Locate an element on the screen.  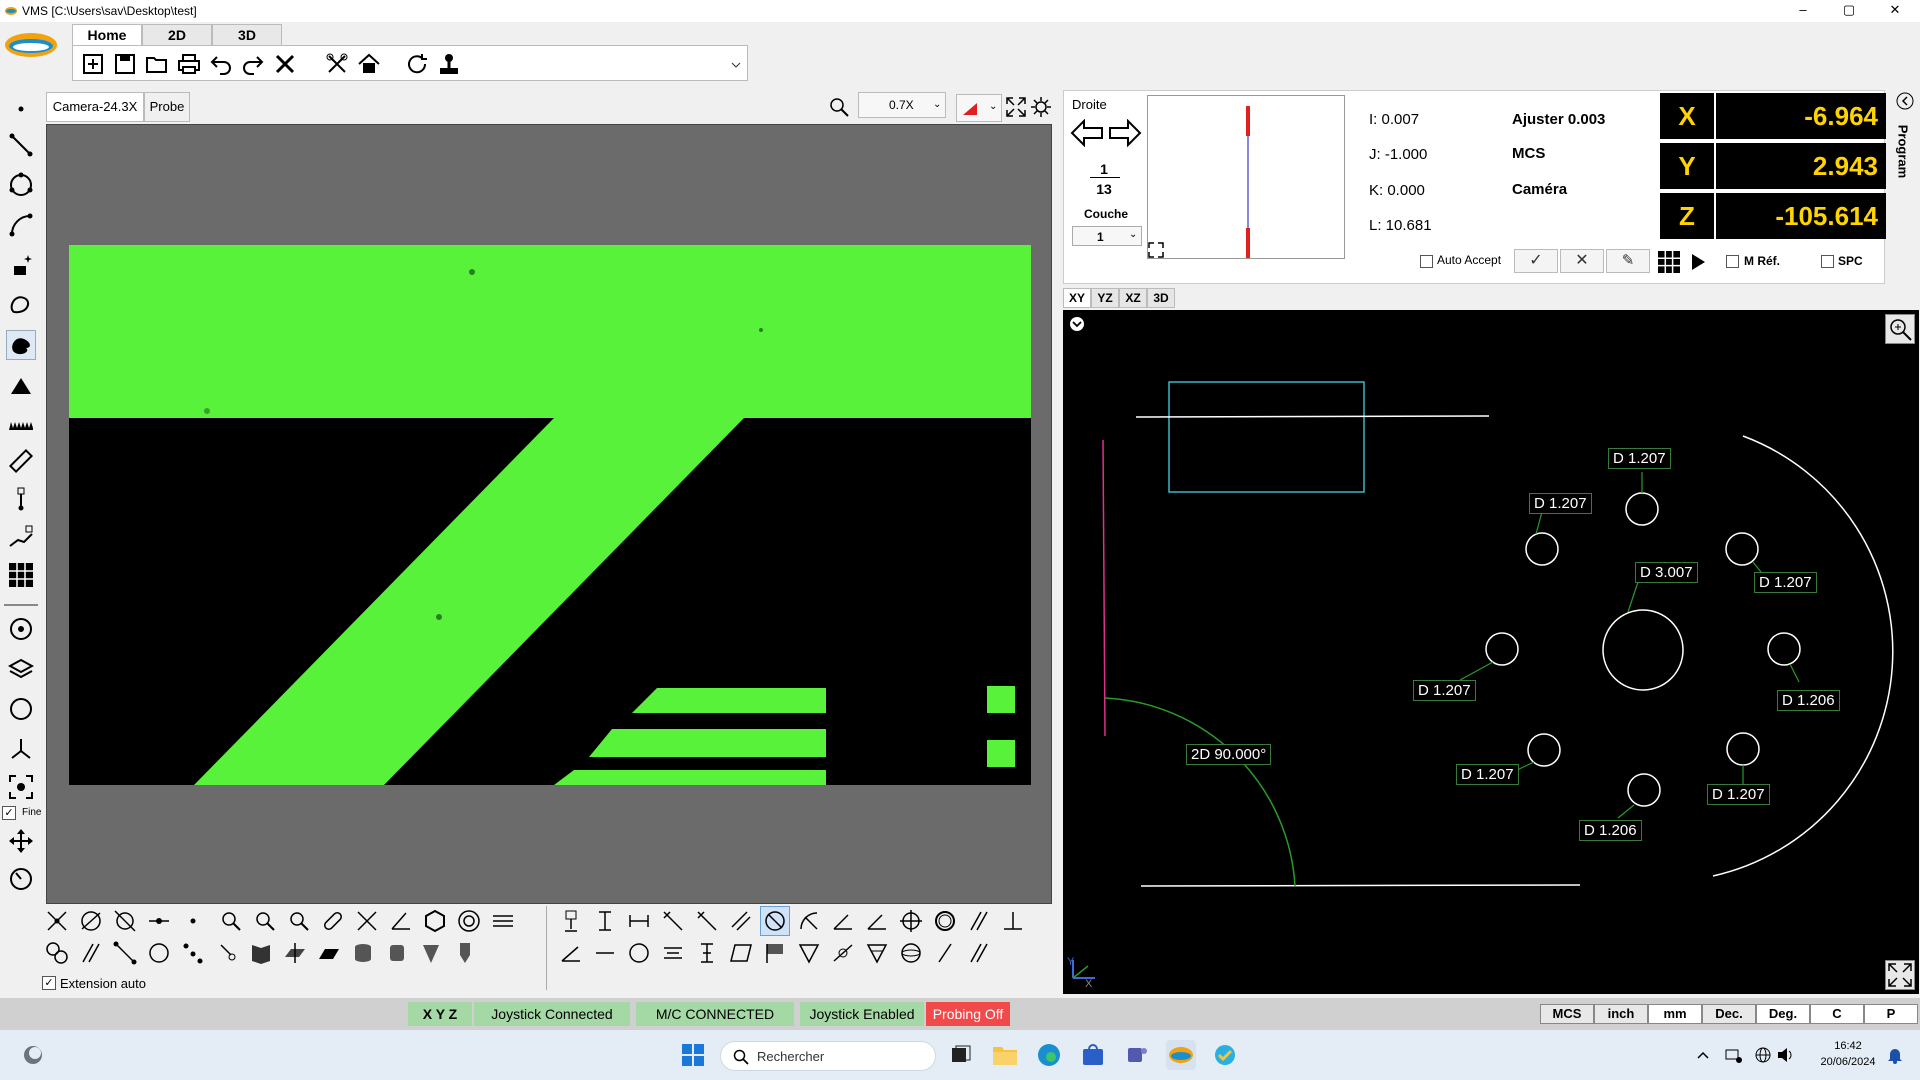
straightness-icon is located at coordinates (605, 953).